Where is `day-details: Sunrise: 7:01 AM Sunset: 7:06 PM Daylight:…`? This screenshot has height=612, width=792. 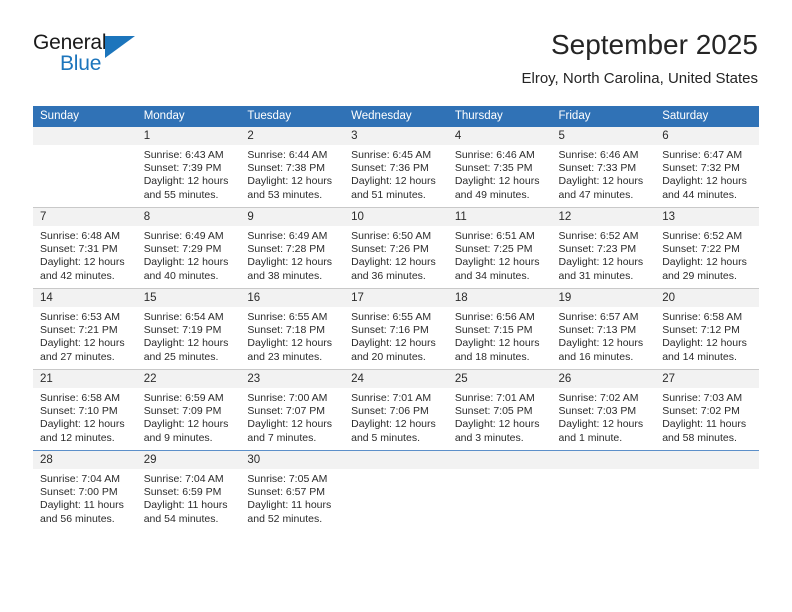
day-details: Sunrise: 7:01 AM Sunset: 7:06 PM Daylight:… is located at coordinates (396, 416).